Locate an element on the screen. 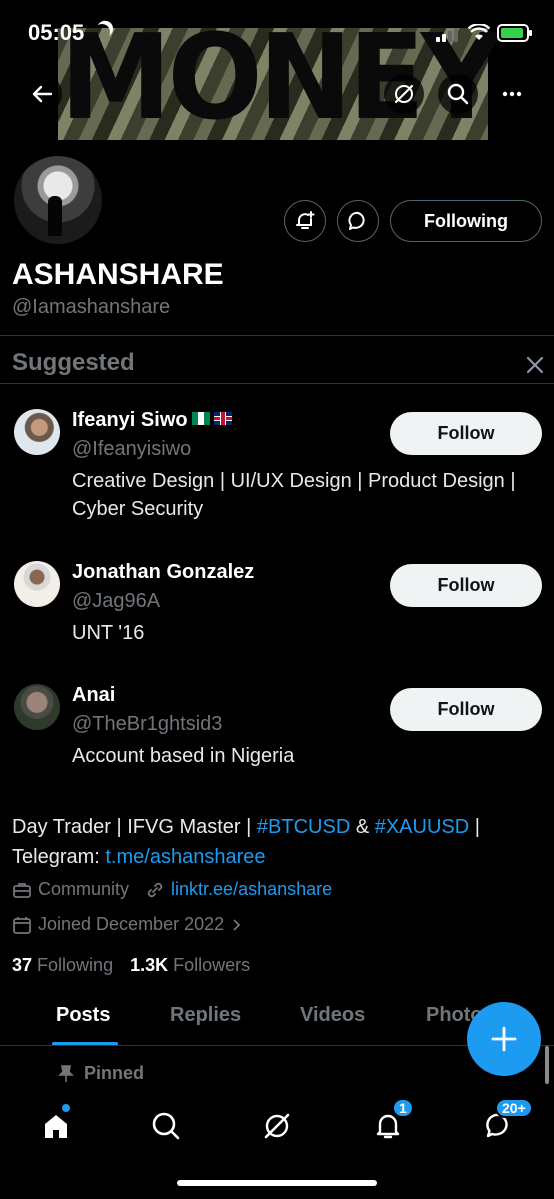  do-not-disturb-icon is located at coordinates (102, 32).